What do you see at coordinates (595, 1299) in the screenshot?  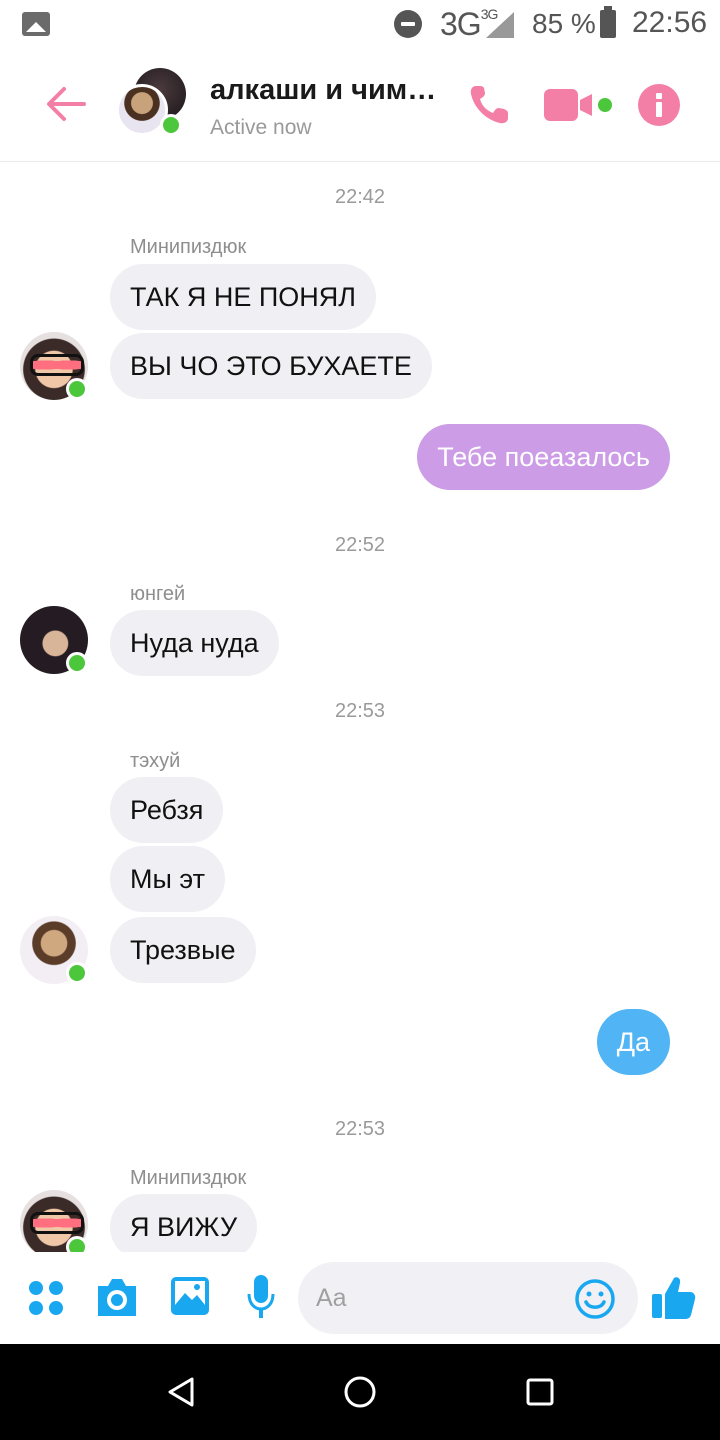 I see `emoji-icon` at bounding box center [595, 1299].